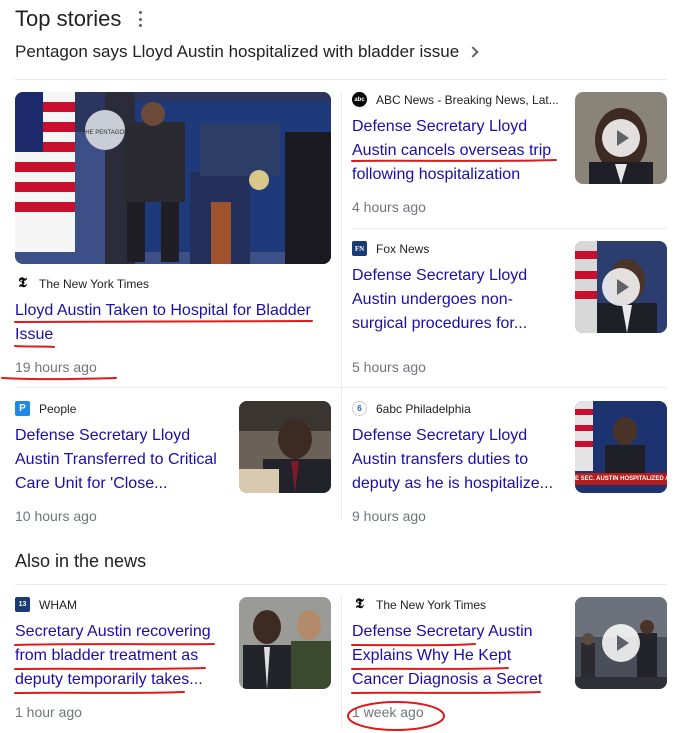 The height and width of the screenshot is (733, 680). Describe the element at coordinates (389, 207) in the screenshot. I see `story-time: 4 hours ago` at that location.